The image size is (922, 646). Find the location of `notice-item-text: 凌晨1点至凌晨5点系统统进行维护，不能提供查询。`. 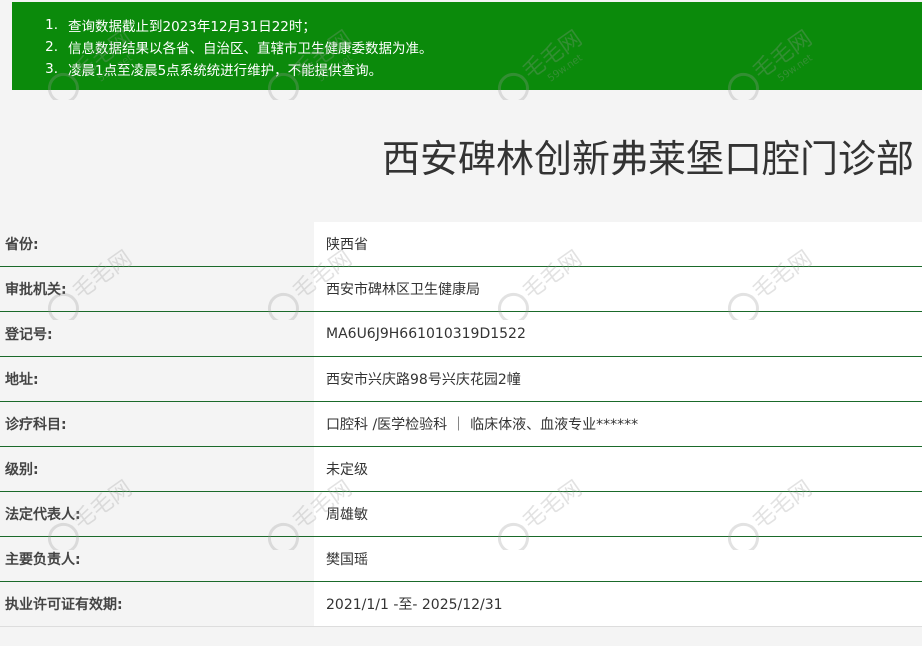

notice-item-text: 凌晨1点至凌晨5点系统统进行维护，不能提供查询。 is located at coordinates (225, 71).